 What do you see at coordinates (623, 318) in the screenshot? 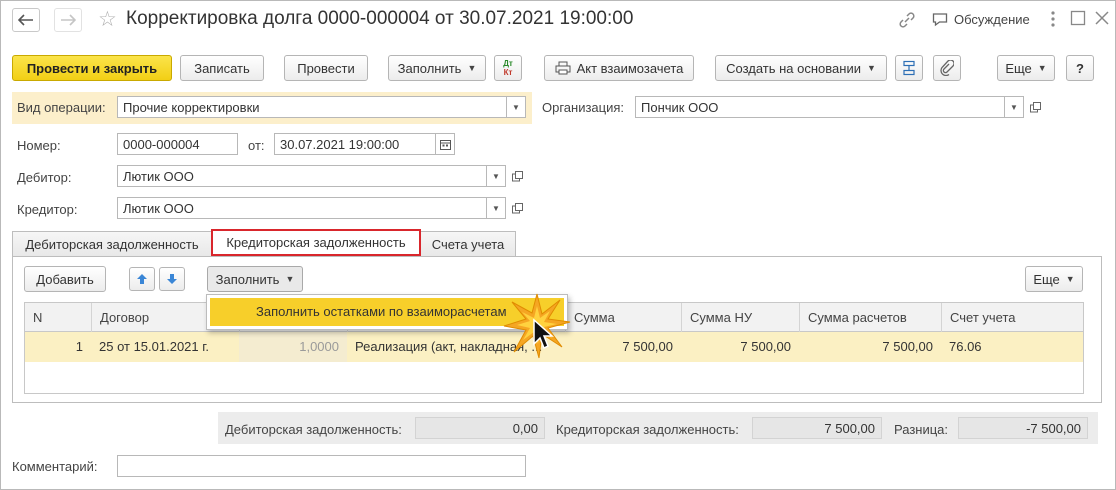
I see `column-sum: Сумма` at bounding box center [623, 318].